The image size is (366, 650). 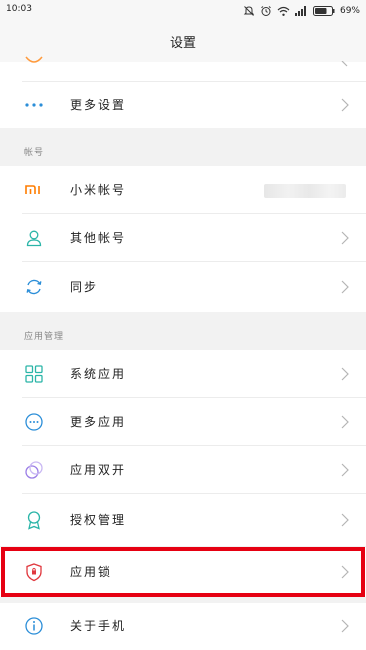 I want to click on row-about-phone: 关于手机, so click(x=183, y=626).